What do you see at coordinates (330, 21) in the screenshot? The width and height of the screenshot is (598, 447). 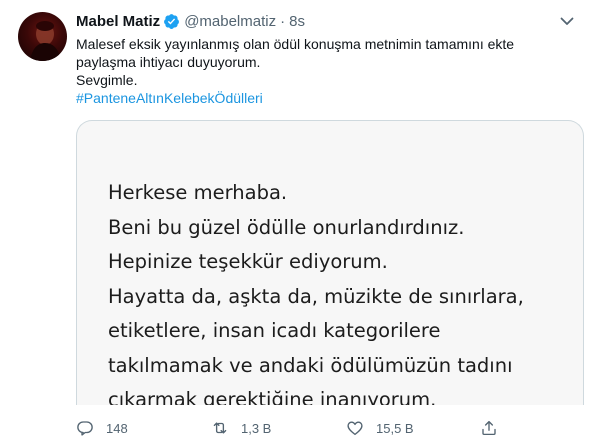 I see `tweet-header: Mabel Matiz @mabelmatiz · 8s` at bounding box center [330, 21].